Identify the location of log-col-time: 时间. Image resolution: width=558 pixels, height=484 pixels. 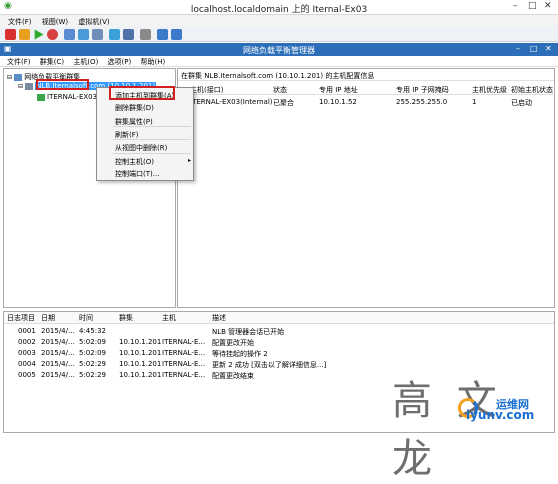
(86, 318).